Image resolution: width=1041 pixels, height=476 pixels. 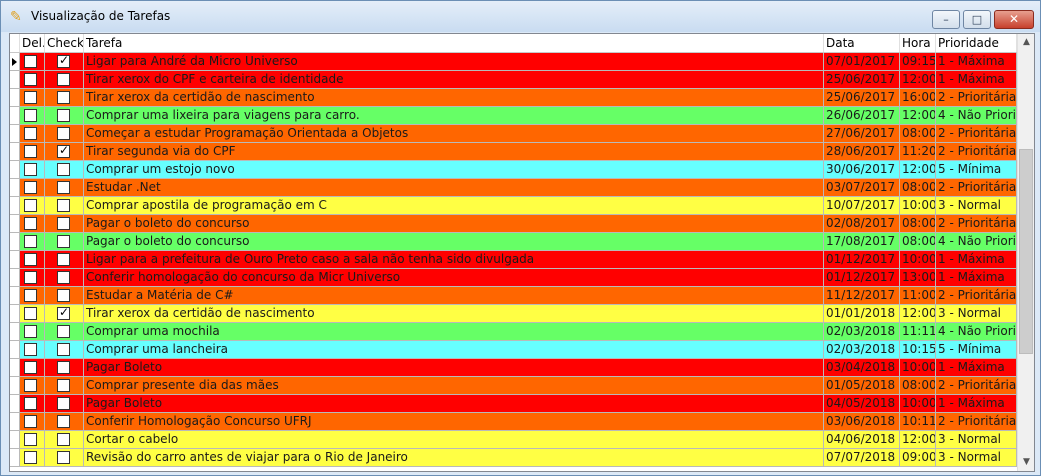 I want to click on data-cell: 30/06/2017, so click(x=862, y=170).